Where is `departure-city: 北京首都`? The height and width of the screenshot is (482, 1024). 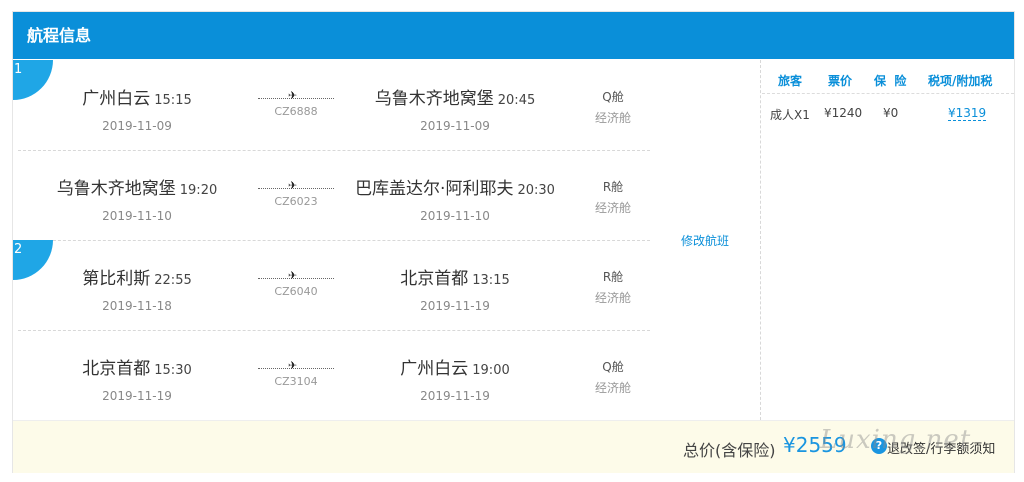 departure-city: 北京首都 is located at coordinates (116, 369).